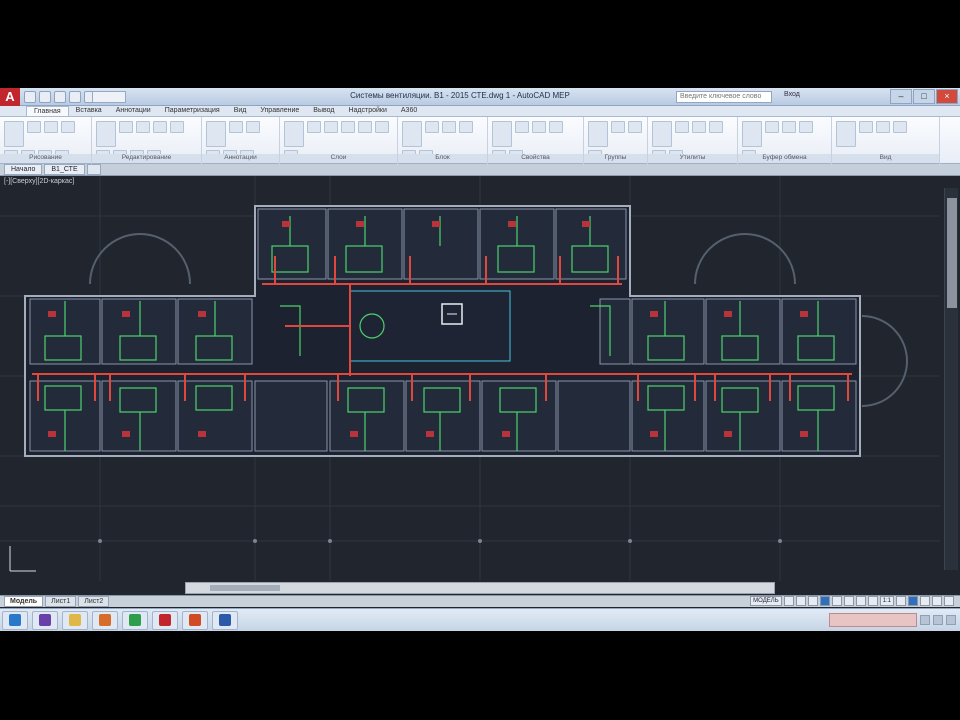 The image size is (960, 720). What do you see at coordinates (949, 601) in the screenshot?
I see `customize-icon` at bounding box center [949, 601].